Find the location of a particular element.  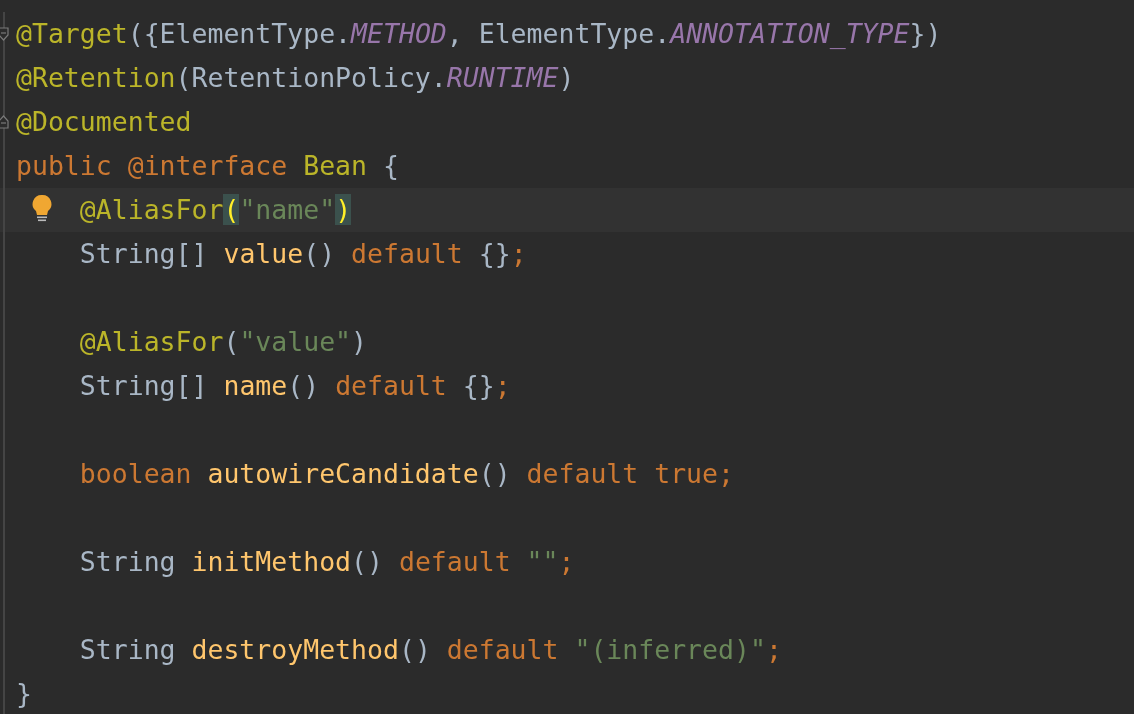

code-line: String[] name() default {}; is located at coordinates (294, 386).